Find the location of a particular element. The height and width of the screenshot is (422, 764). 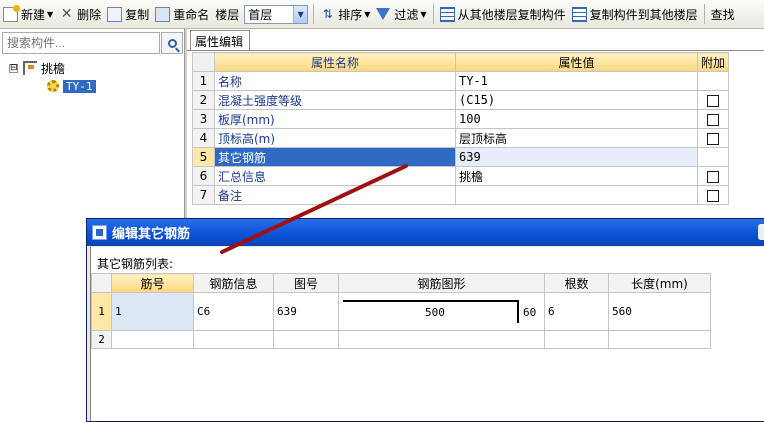

tree-node-root: ⊟ 挑檐 is located at coordinates (91, 68).